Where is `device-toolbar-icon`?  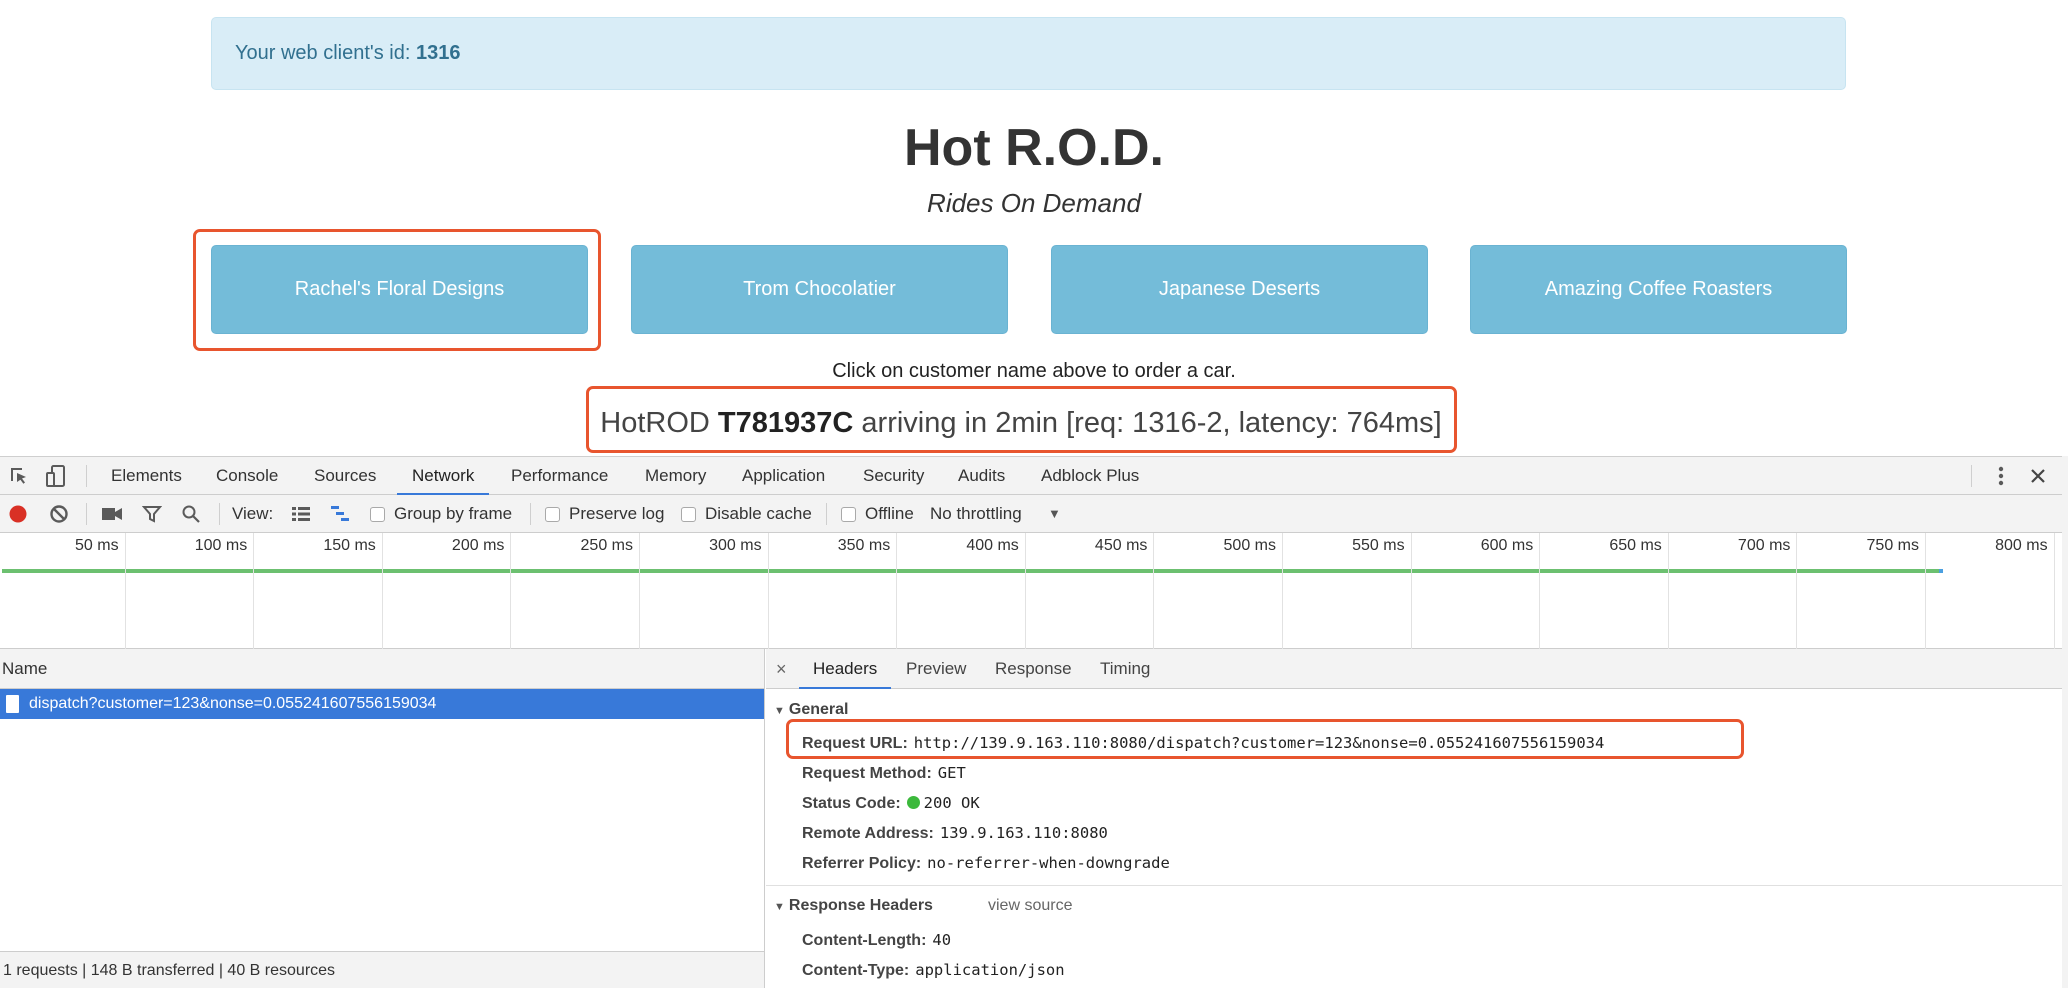
device-toolbar-icon is located at coordinates (56, 476).